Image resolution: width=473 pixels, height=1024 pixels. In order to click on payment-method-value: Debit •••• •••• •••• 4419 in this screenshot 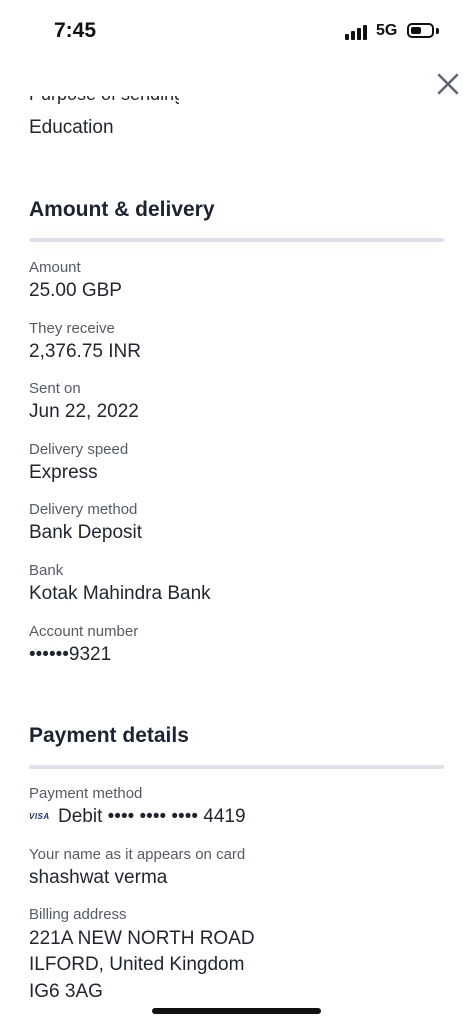, I will do `click(152, 816)`.